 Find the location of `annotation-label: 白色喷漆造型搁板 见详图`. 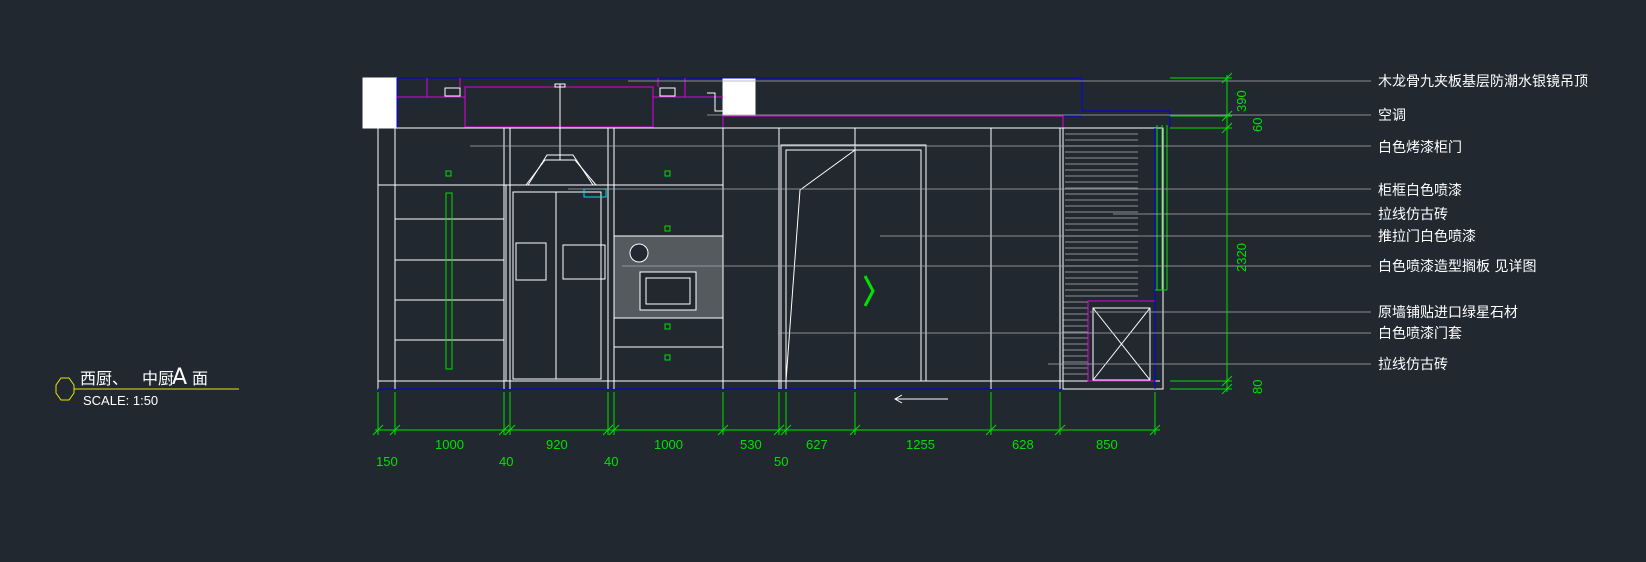

annotation-label: 白色喷漆造型搁板 见详图 is located at coordinates (1457, 266).